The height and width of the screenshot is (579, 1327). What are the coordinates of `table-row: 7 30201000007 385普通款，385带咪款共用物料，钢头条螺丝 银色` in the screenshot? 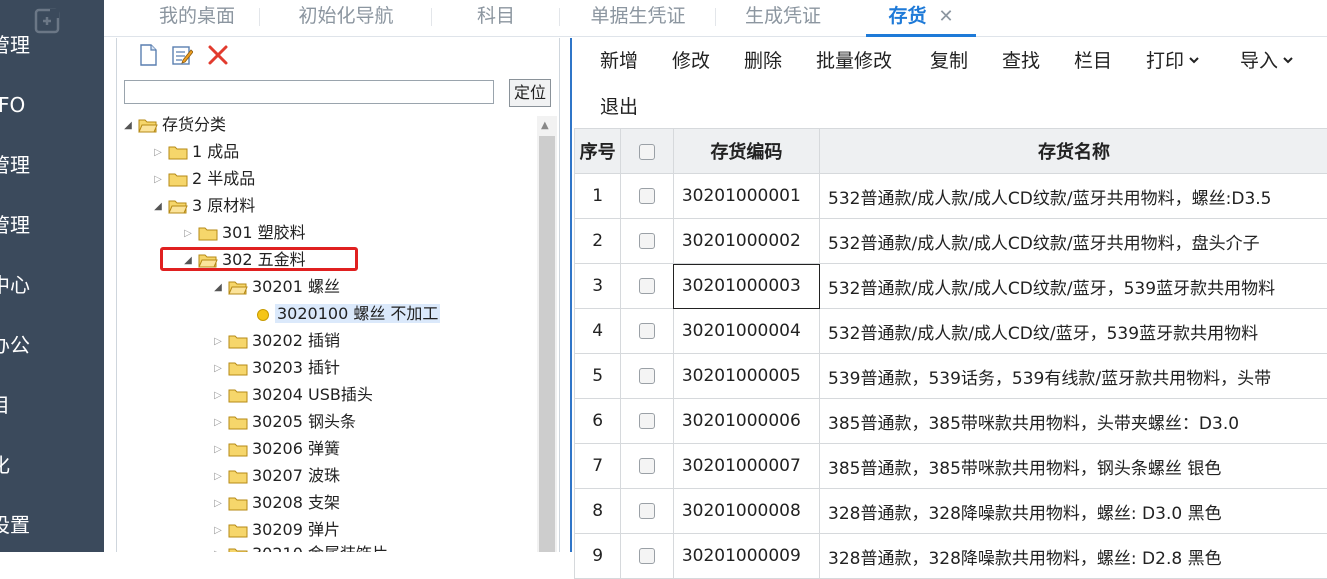 It's located at (951, 466).